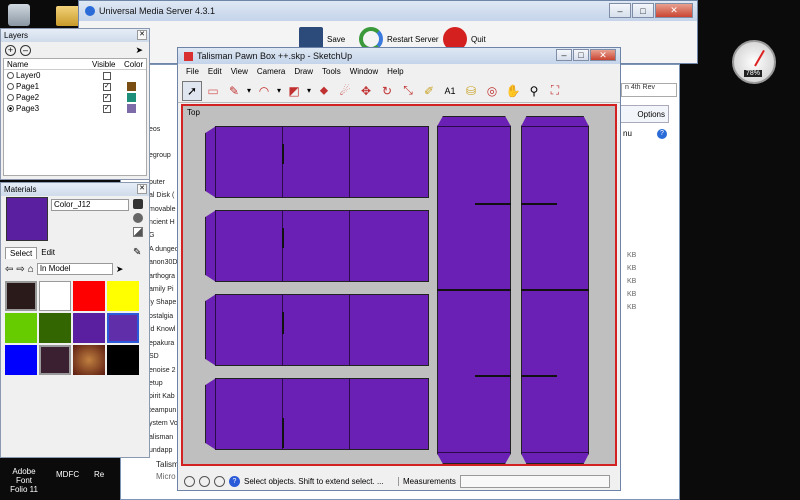 This screenshot has width=800, height=500. What do you see at coordinates (139, 50) in the screenshot?
I see `layers-details-icon: ➤` at bounding box center [139, 50].